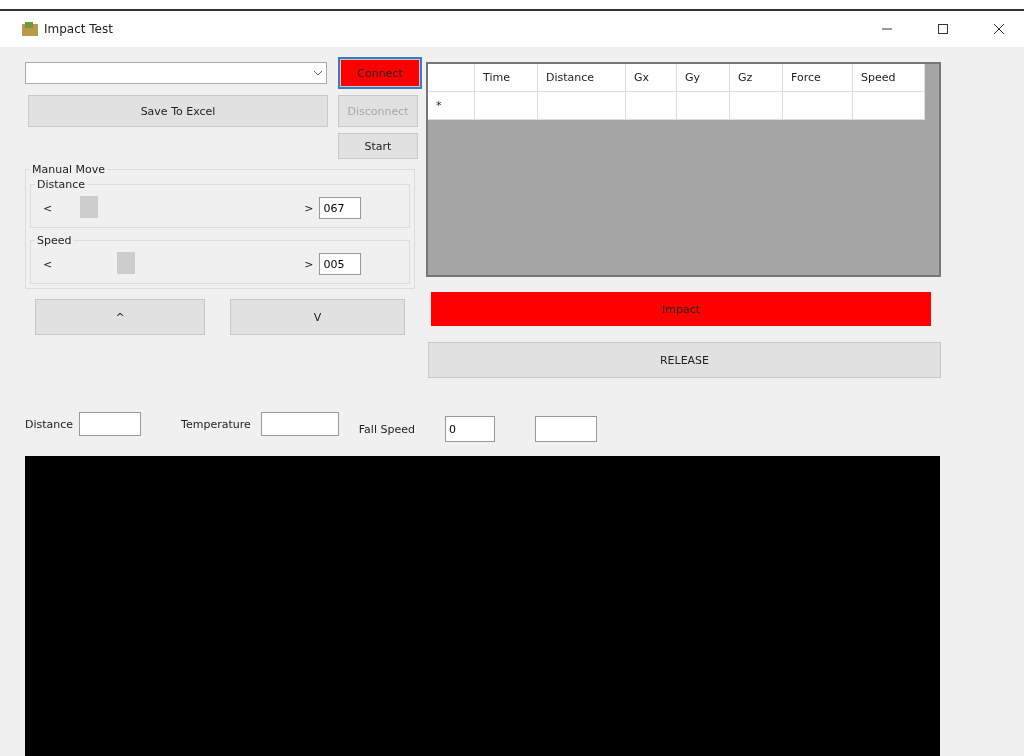  I want to click on column-header: Force, so click(818, 78).